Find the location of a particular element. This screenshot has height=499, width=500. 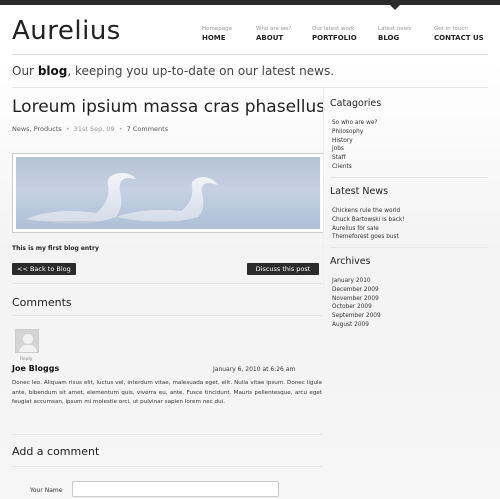

sidebar-link: Clients is located at coordinates (354, 167).